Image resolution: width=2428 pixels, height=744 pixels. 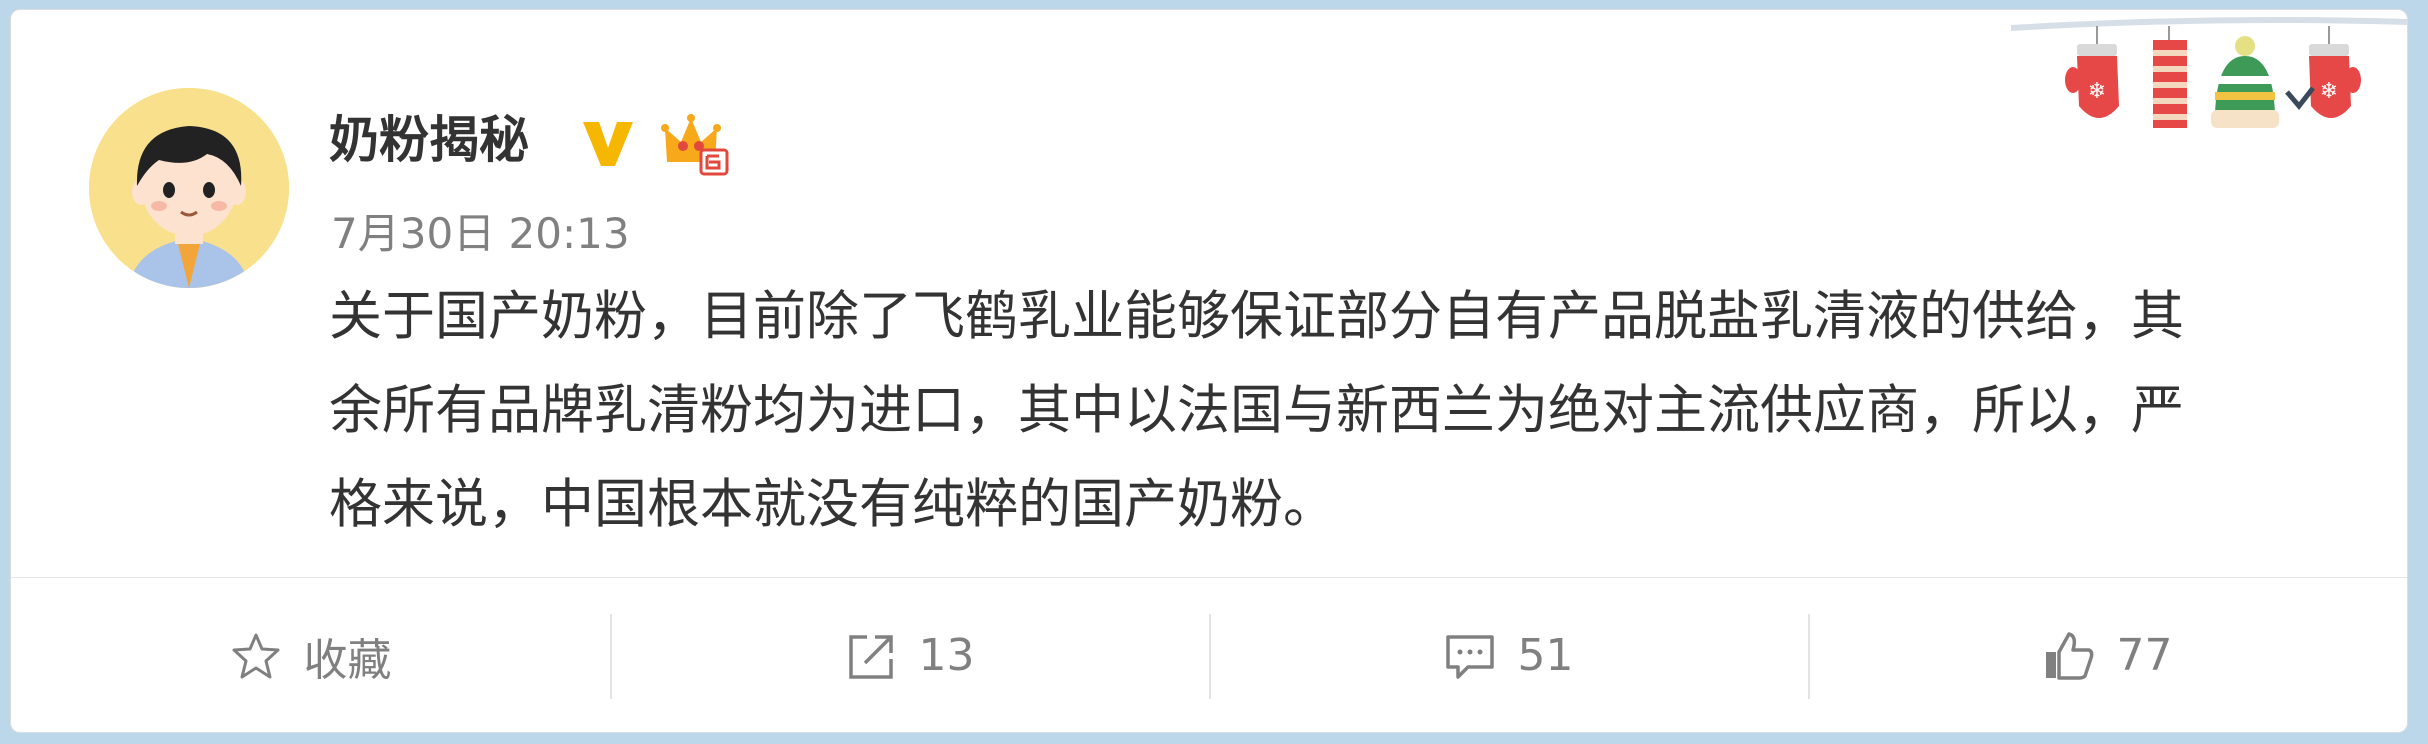 I want to click on comment-button: 51, so click(x=1508, y=655).